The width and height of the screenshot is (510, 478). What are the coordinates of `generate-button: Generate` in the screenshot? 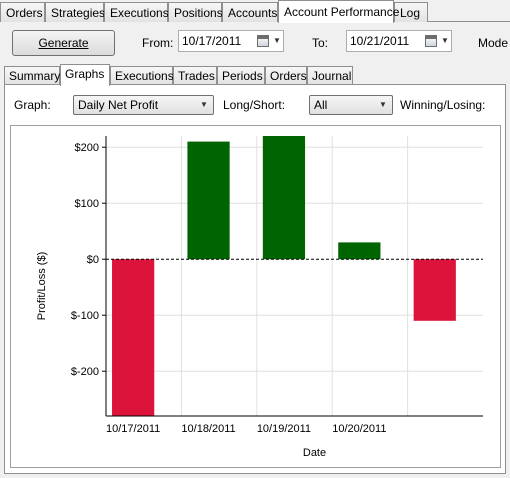 It's located at (63, 43).